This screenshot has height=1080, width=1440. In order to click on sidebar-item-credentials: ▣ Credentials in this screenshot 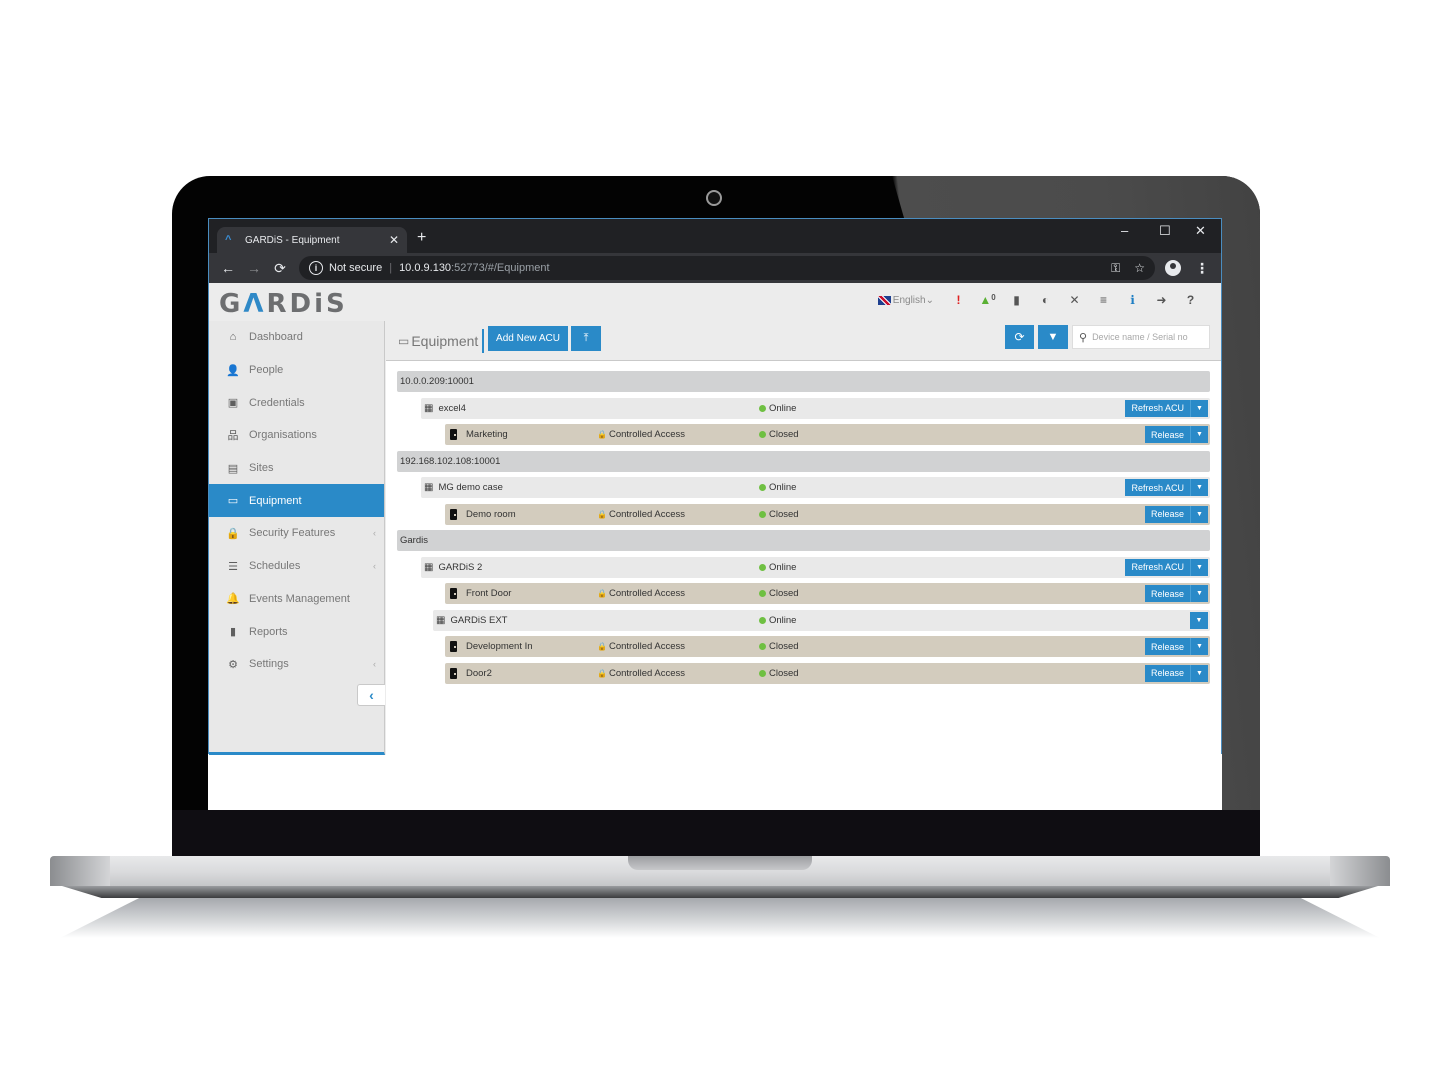, I will do `click(296, 402)`.